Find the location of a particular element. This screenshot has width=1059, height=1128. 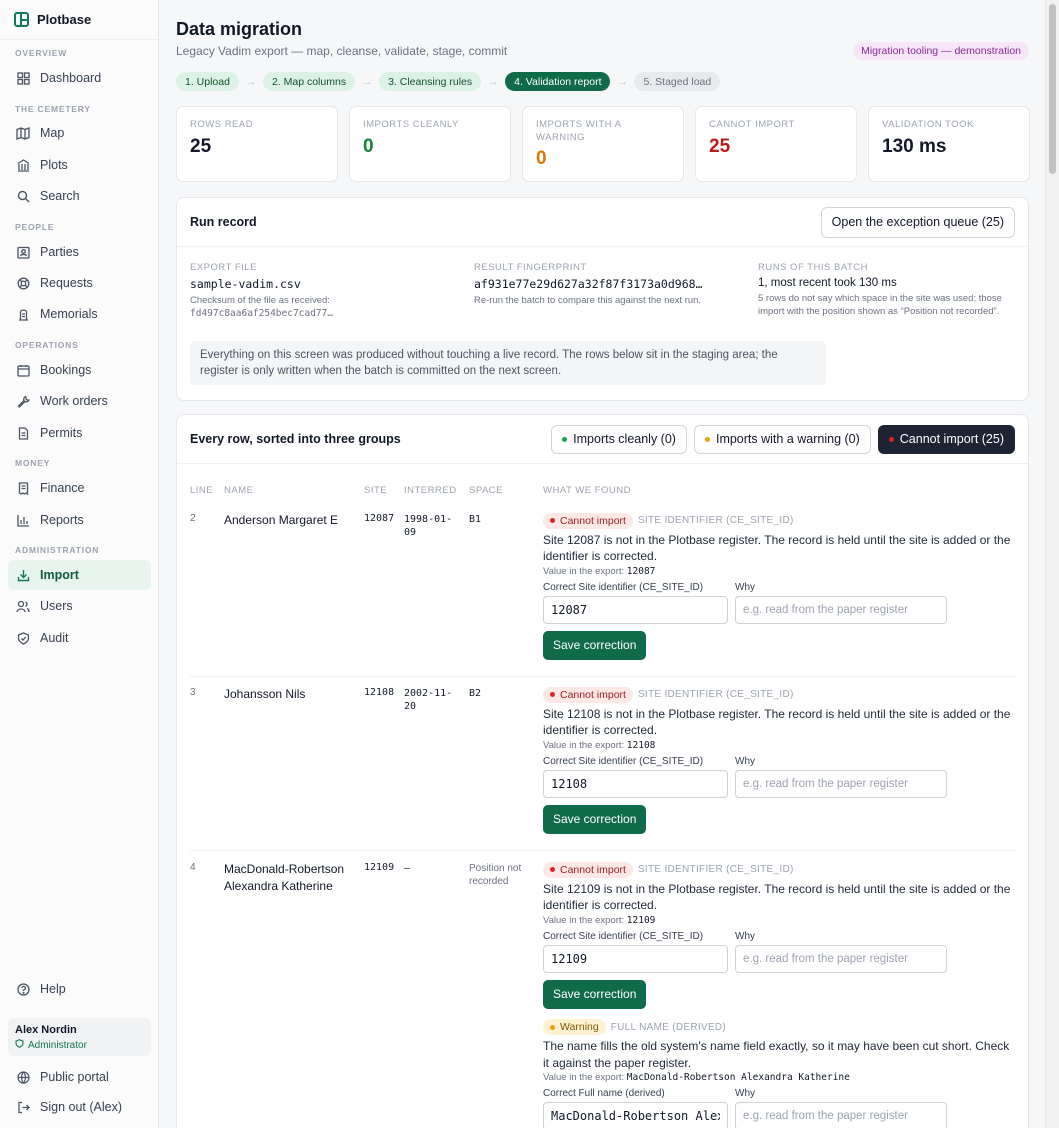

sidebar-item-label: Map is located at coordinates (52, 133).